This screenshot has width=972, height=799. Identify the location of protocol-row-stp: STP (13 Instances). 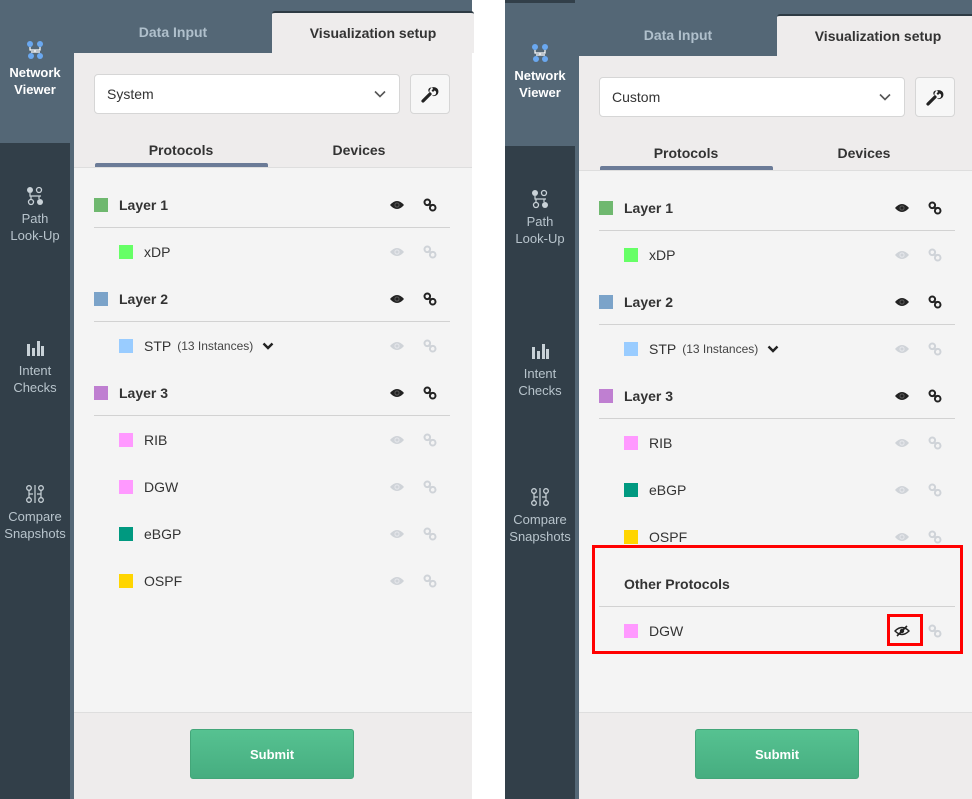
(272, 346).